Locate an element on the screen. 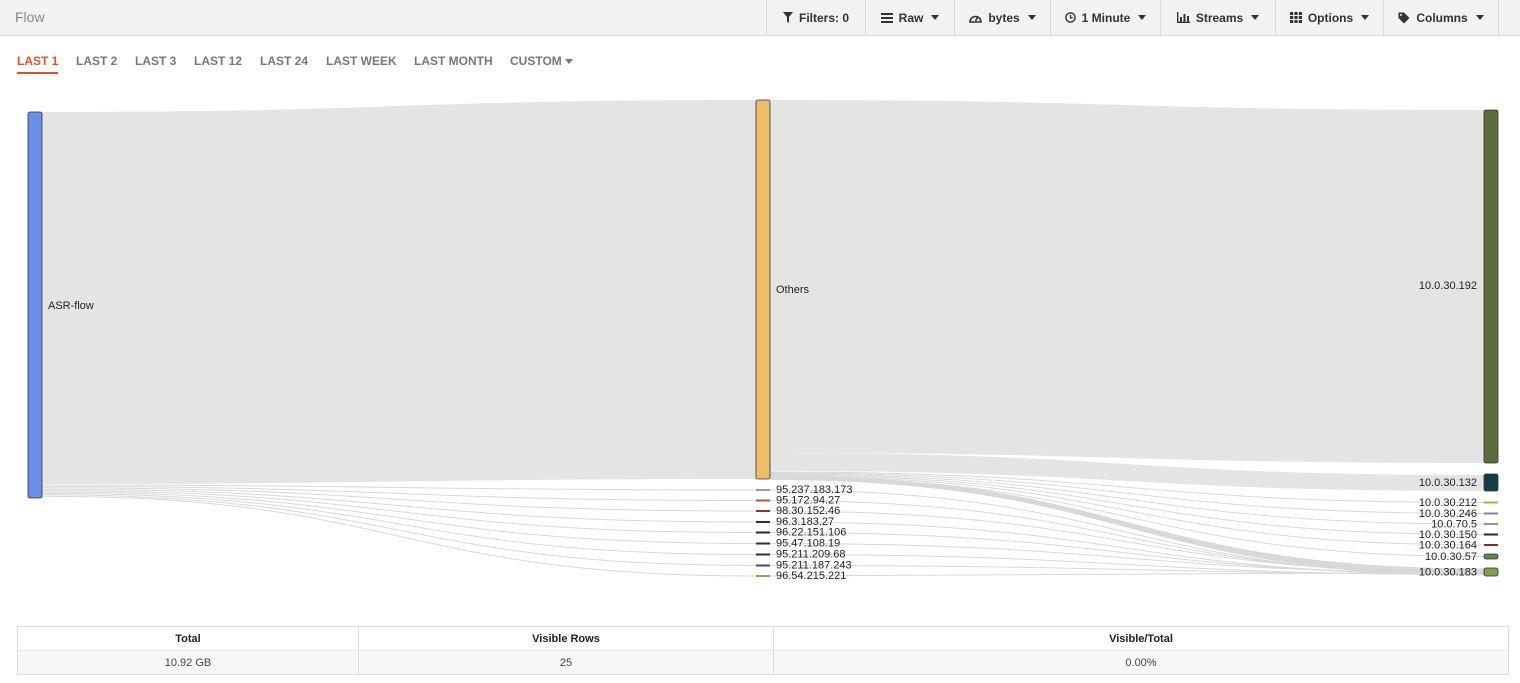 The width and height of the screenshot is (1520, 683). tab-last-1: LAST 1 is located at coordinates (38, 64).